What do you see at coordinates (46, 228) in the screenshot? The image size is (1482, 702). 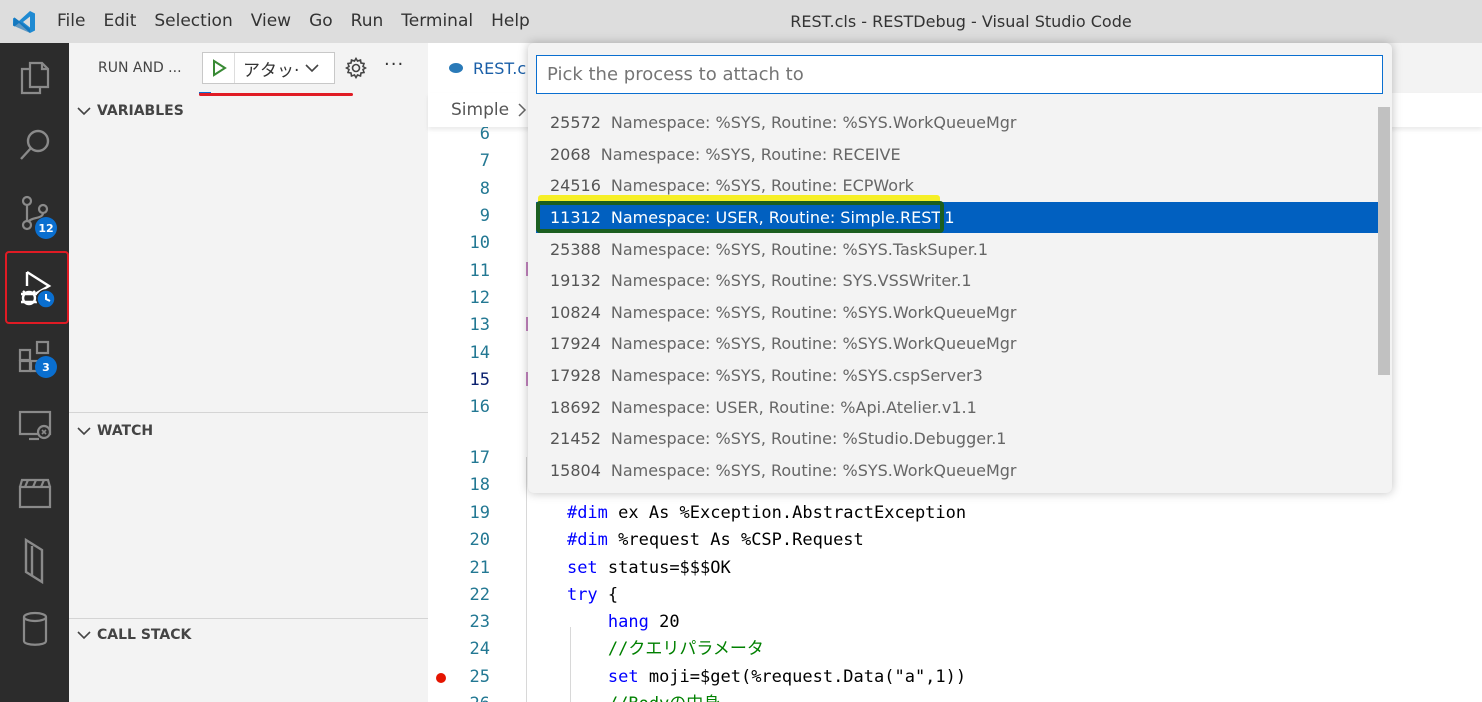 I see `source-control-badge: 12` at bounding box center [46, 228].